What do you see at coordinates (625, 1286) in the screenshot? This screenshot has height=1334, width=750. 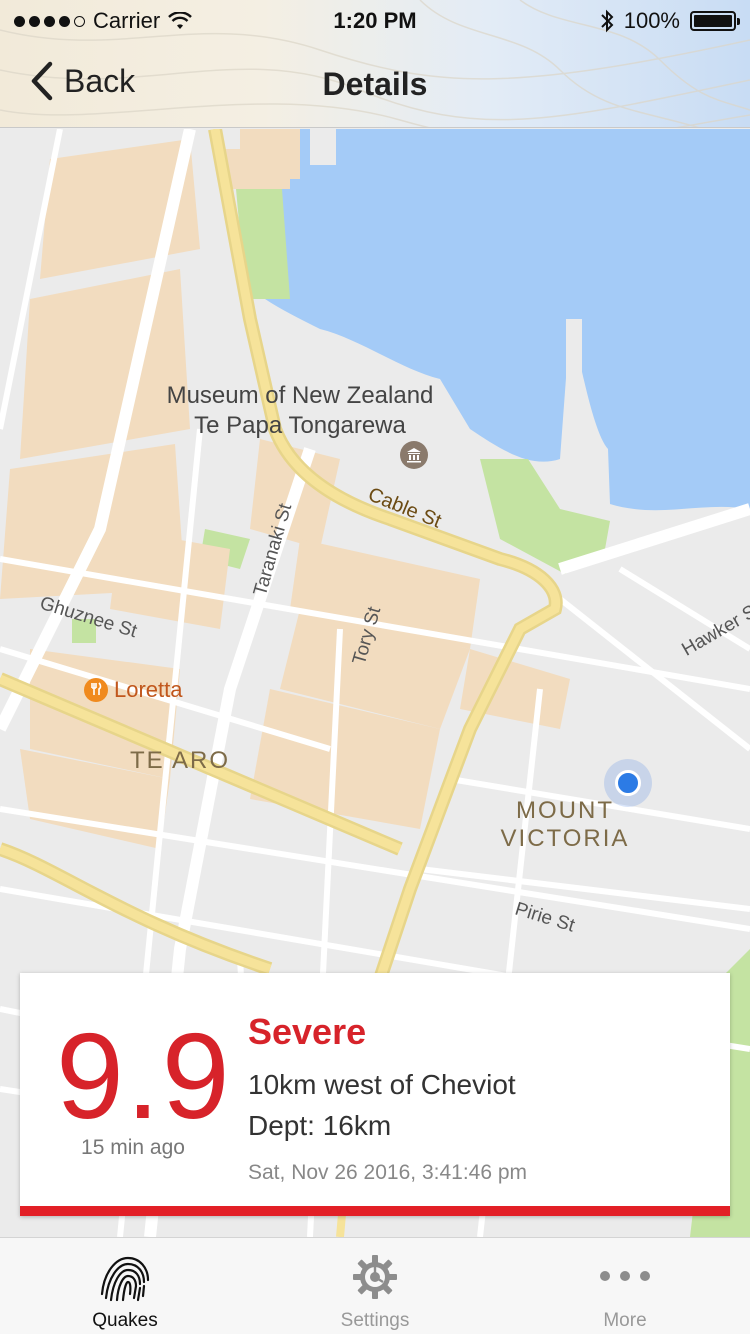 I see `tab-more: More` at bounding box center [625, 1286].